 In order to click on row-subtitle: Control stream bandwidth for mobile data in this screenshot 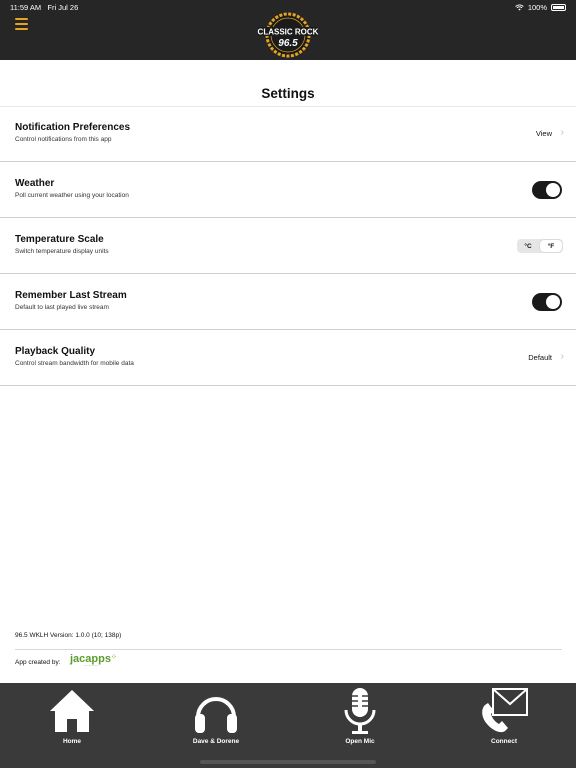, I will do `click(74, 363)`.